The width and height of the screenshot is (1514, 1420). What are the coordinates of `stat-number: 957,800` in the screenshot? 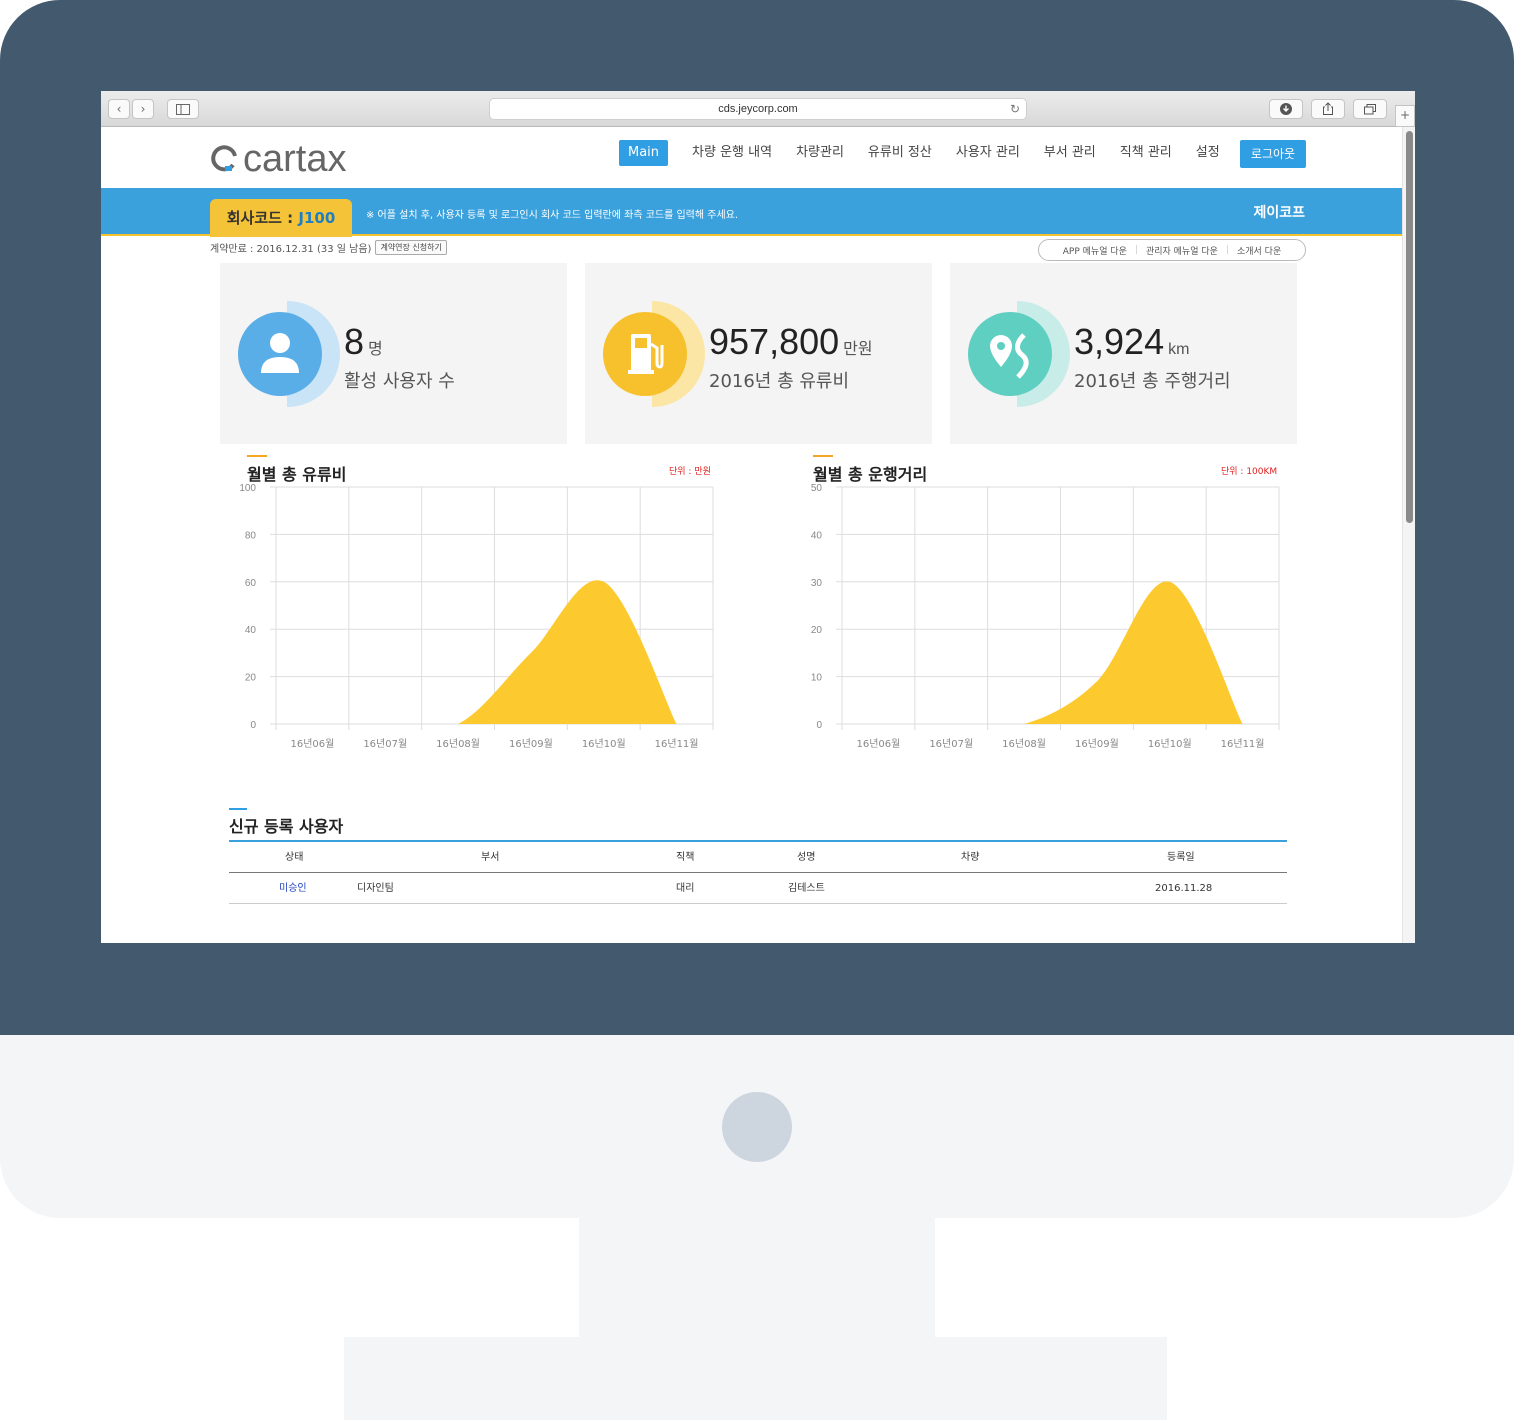 It's located at (774, 341).